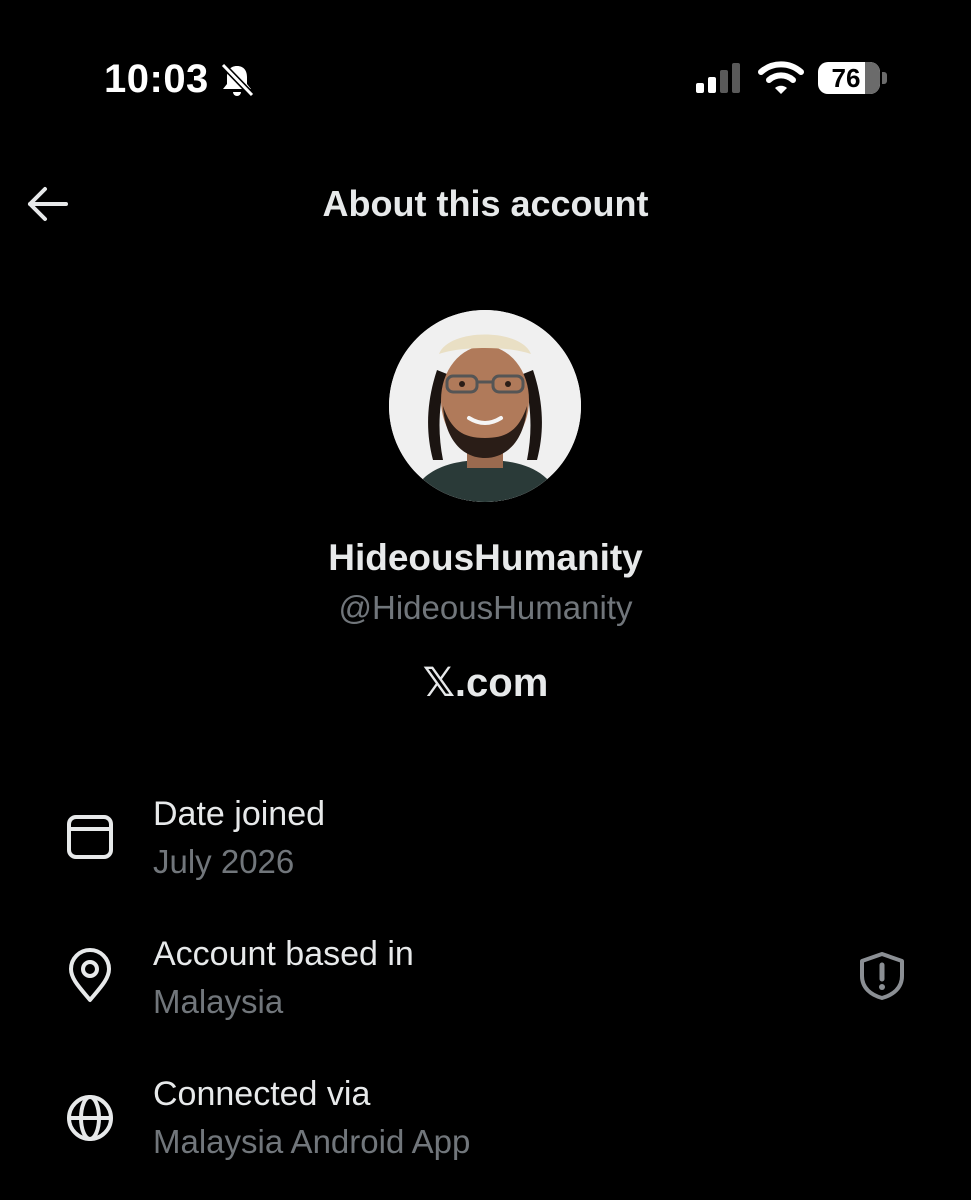  Describe the element at coordinates (485, 203) in the screenshot. I see `page-title: About this account` at that location.